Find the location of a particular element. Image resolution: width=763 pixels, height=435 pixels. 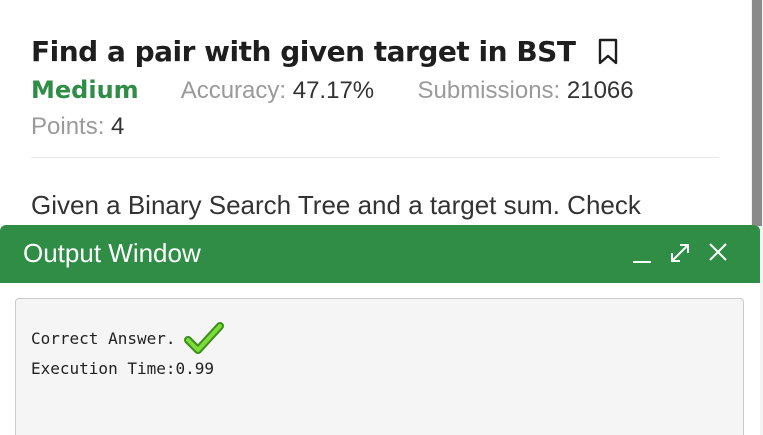

maximize-icon is located at coordinates (680, 253).